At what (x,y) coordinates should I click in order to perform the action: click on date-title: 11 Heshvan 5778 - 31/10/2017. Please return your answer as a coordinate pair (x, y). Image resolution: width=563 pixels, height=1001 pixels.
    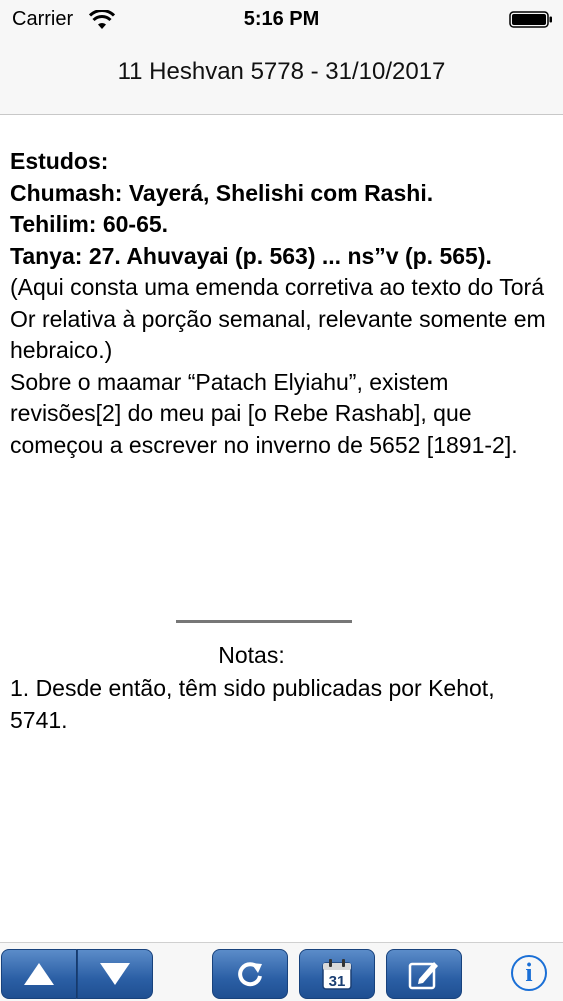
    Looking at the image, I should click on (281, 71).